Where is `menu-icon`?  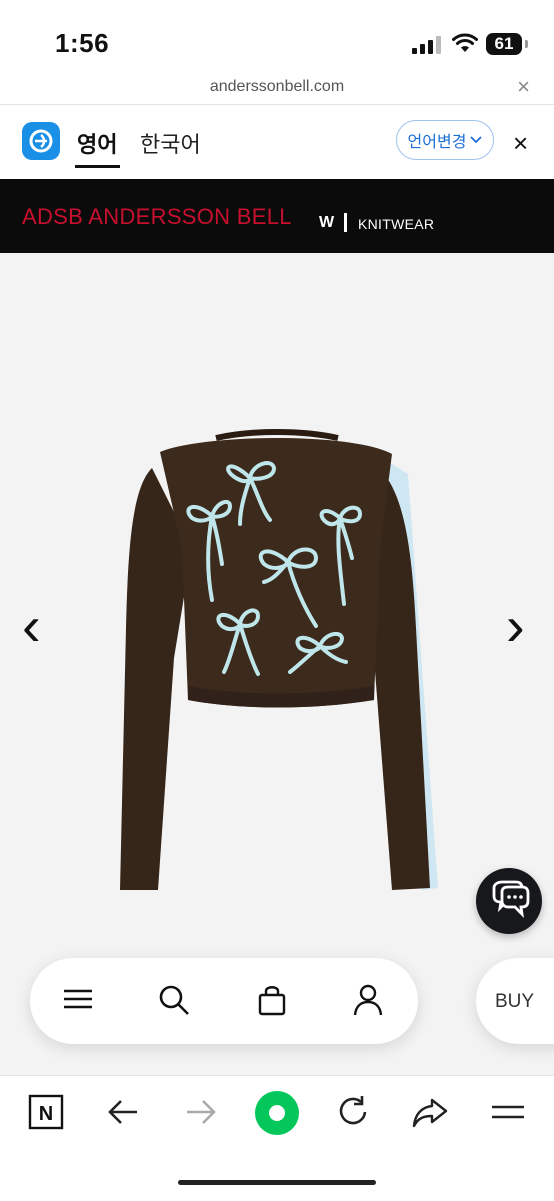
menu-icon is located at coordinates (78, 999).